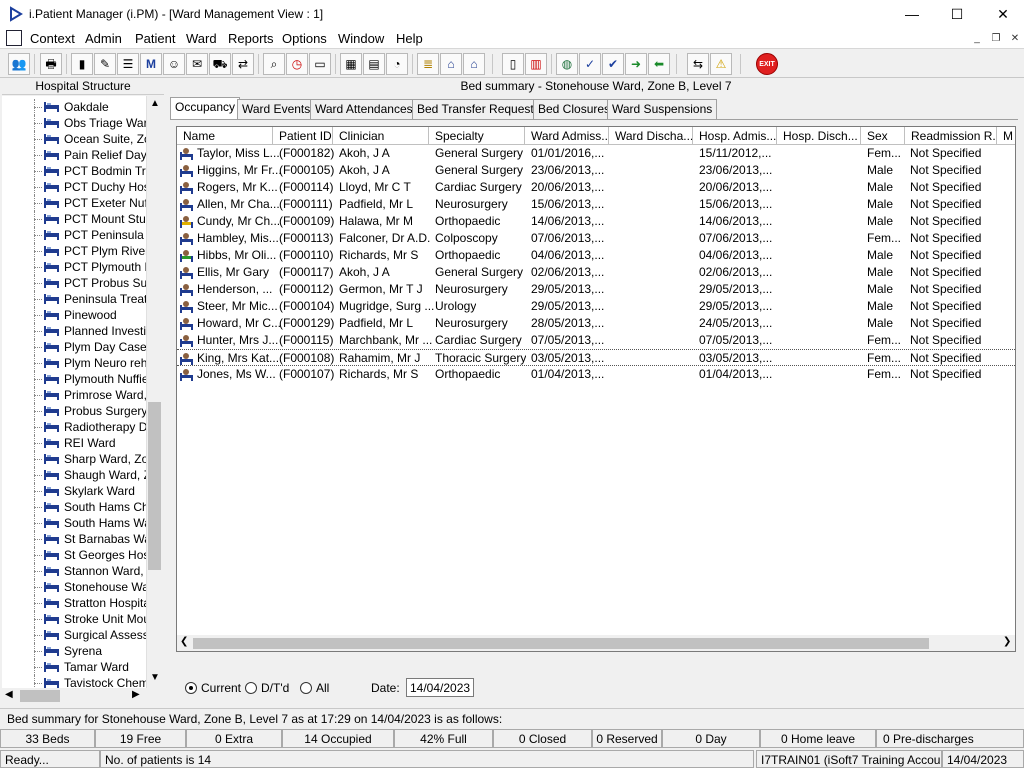 This screenshot has height=768, width=1024. Describe the element at coordinates (513, 64) in the screenshot. I see `page-icon: ▯` at that location.